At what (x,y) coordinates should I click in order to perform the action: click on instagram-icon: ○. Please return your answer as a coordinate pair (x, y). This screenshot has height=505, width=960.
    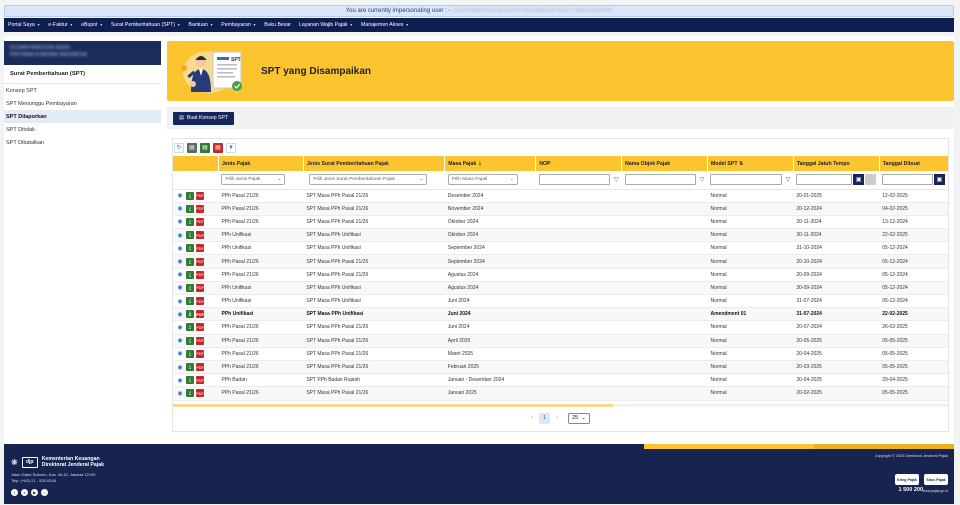
    Looking at the image, I should click on (44, 492).